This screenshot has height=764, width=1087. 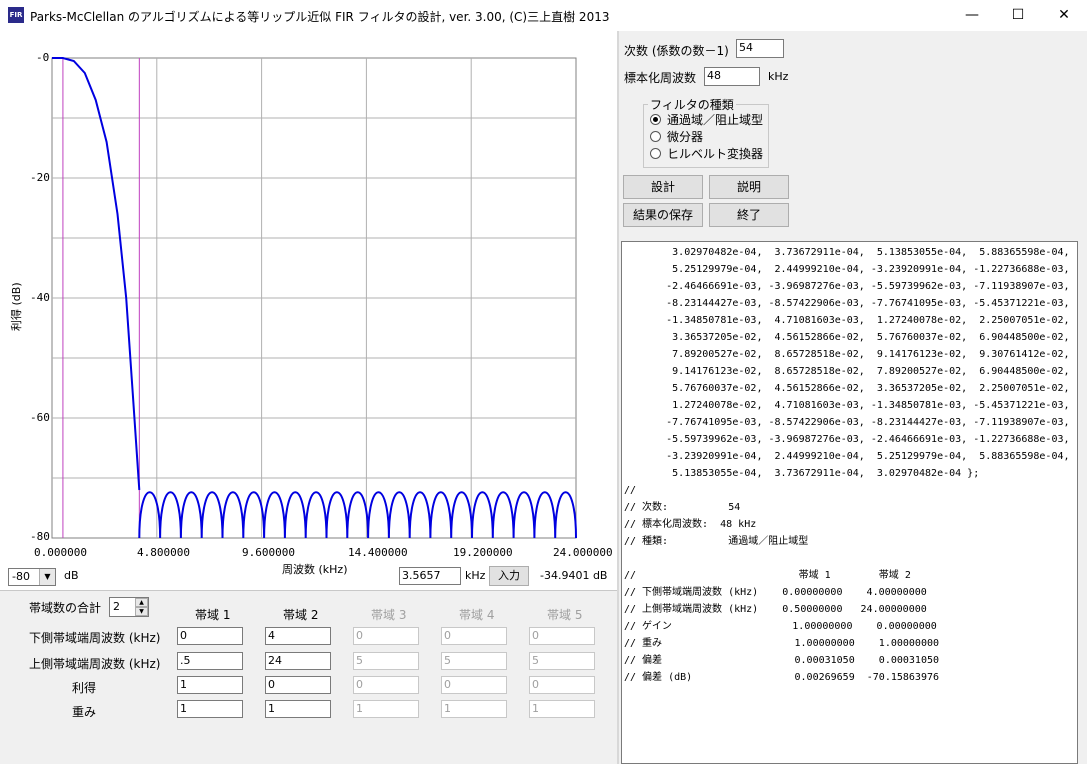 What do you see at coordinates (565, 615) in the screenshot?
I see `band-header-5: 帯域 5` at bounding box center [565, 615].